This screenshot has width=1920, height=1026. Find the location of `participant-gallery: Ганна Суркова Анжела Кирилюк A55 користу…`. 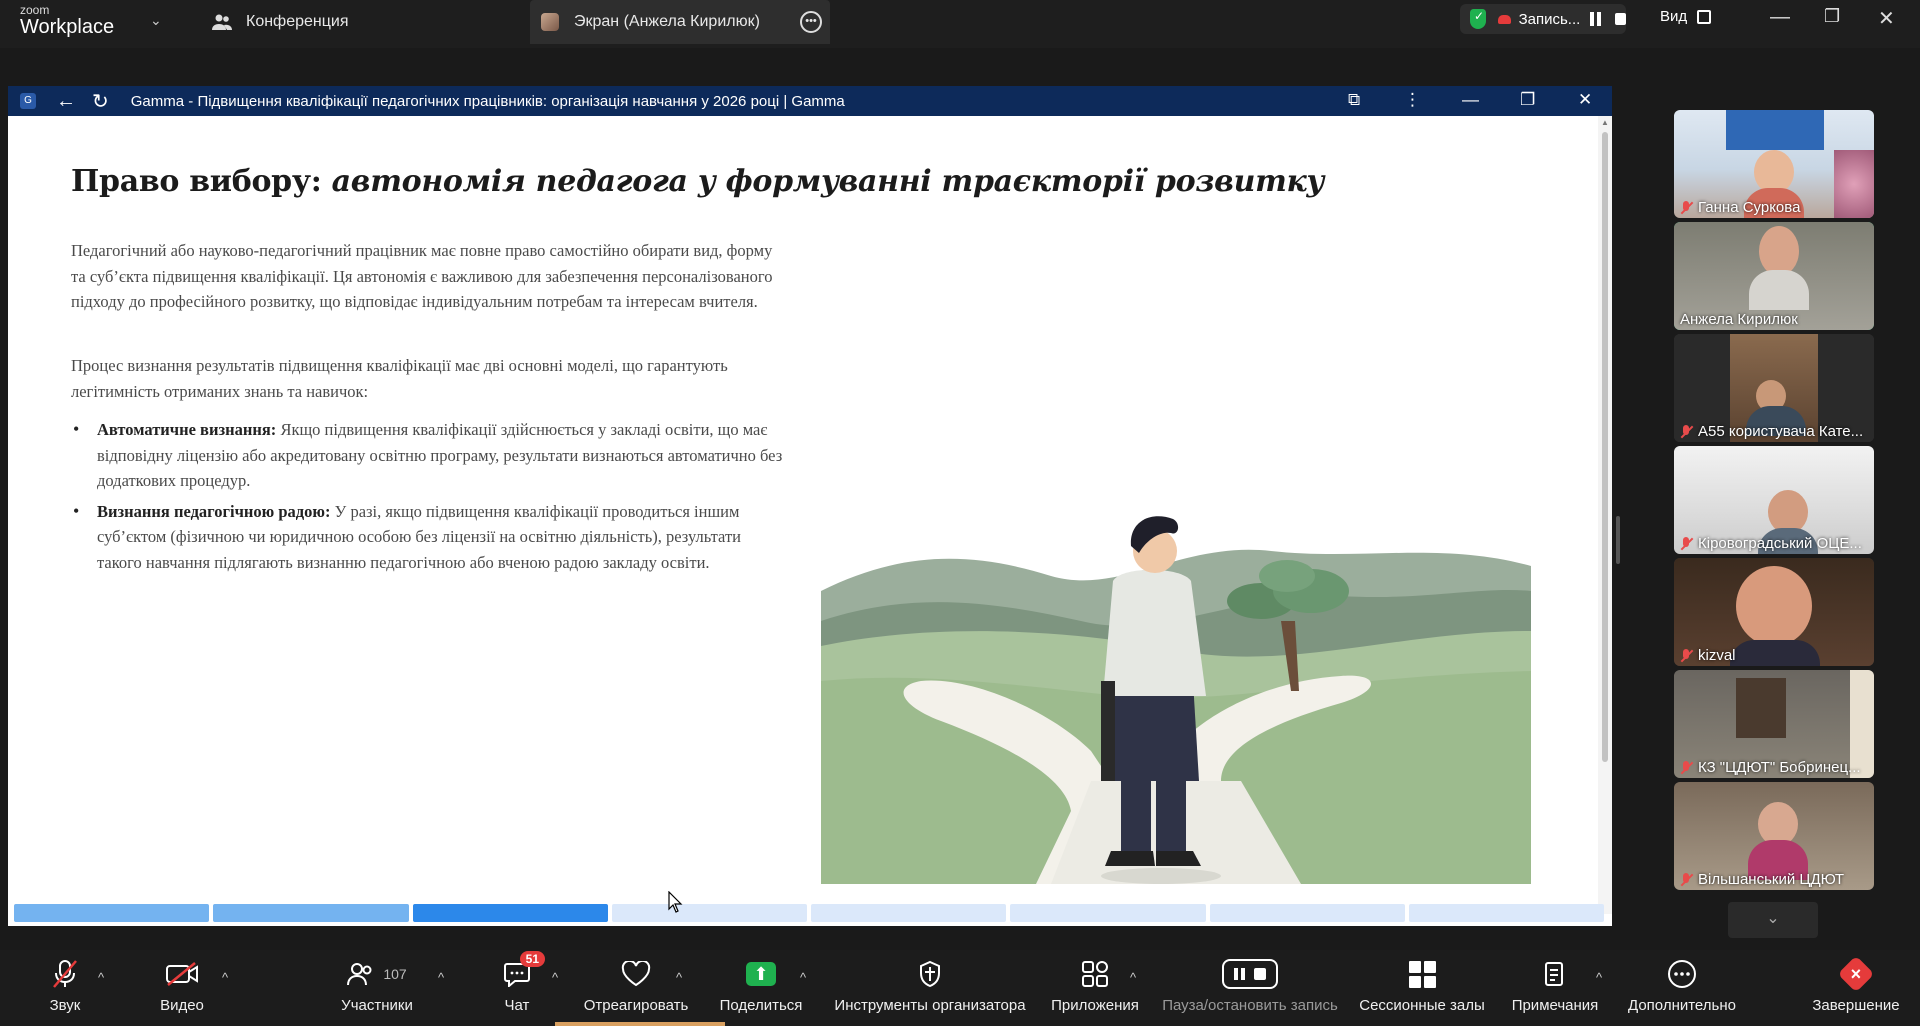

participant-gallery: Ганна Суркова Анжела Кирилюк A55 користу… is located at coordinates (1774, 502).